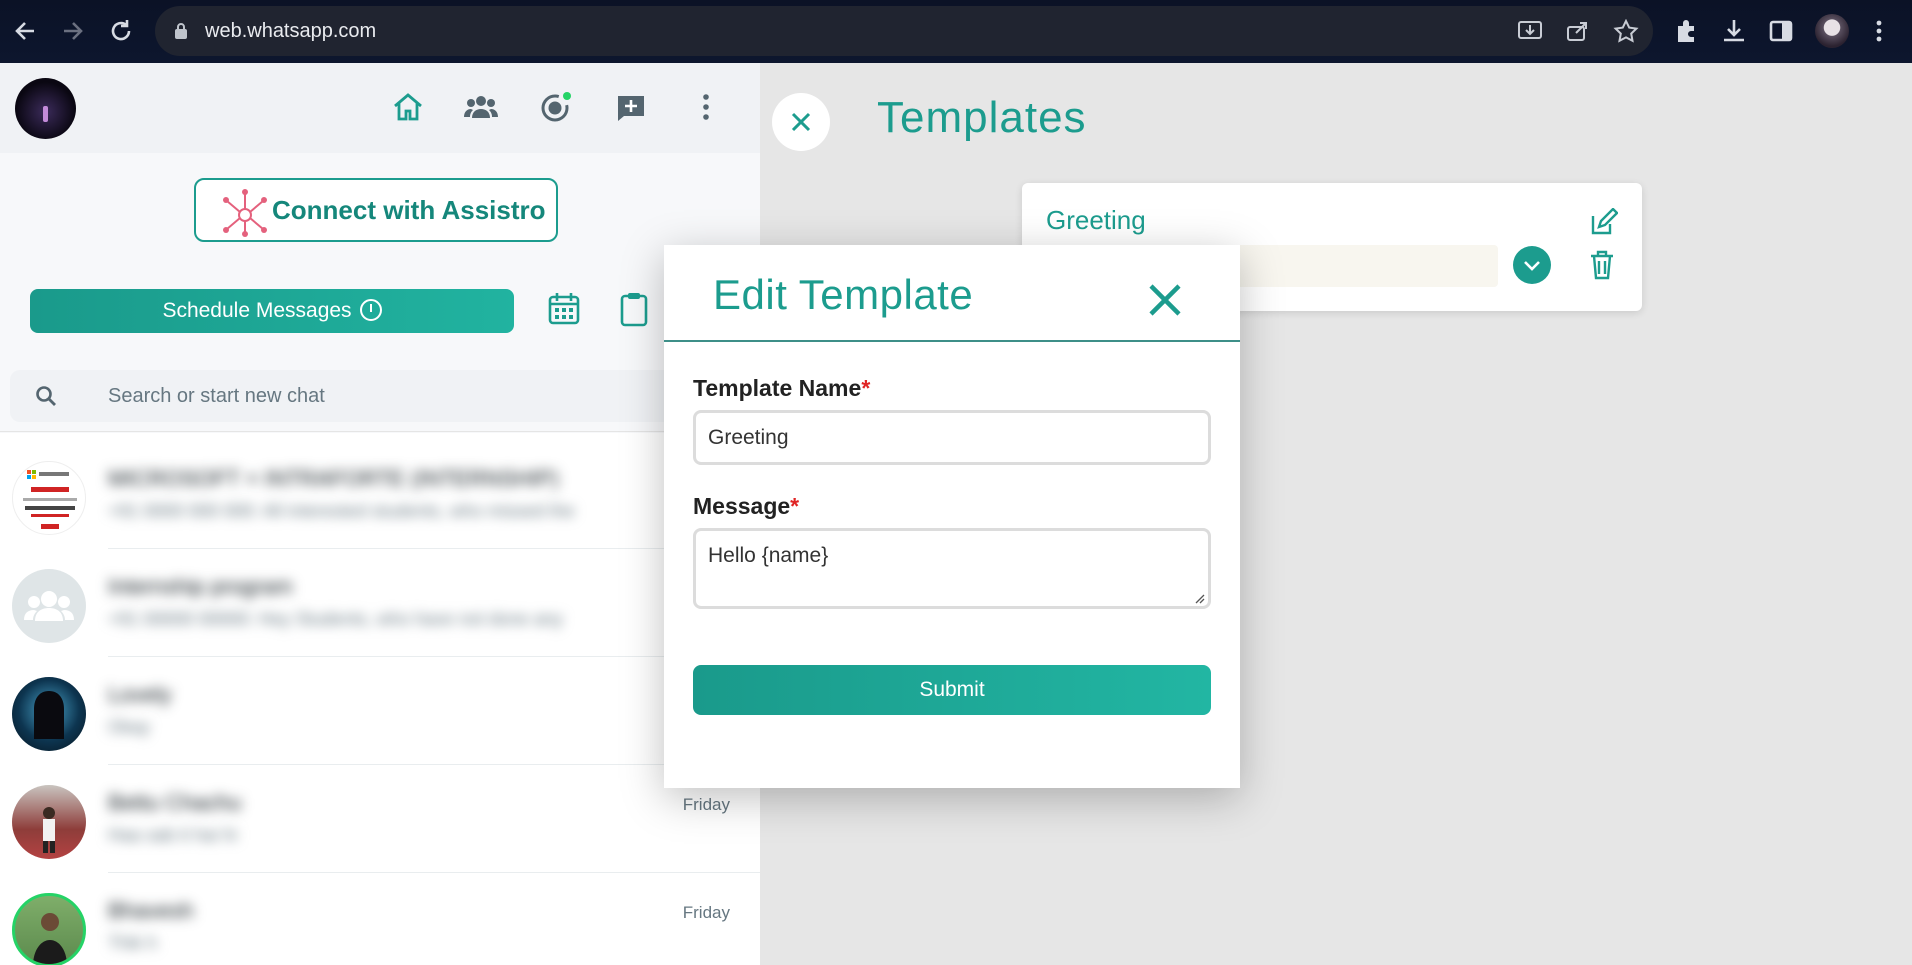 The image size is (1912, 965). What do you see at coordinates (181, 31) in the screenshot?
I see `lock-icon` at bounding box center [181, 31].